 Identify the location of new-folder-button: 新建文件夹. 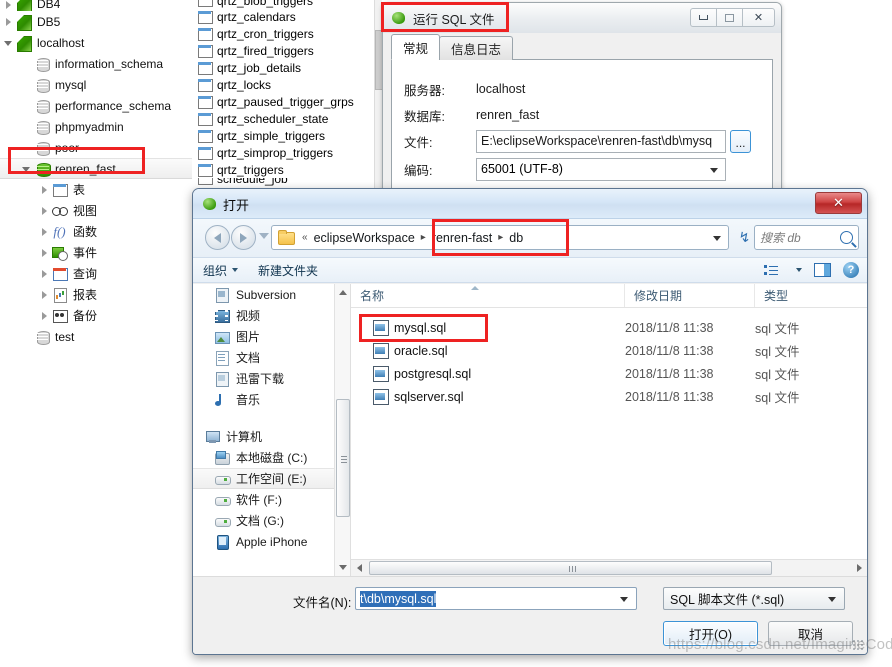
(288, 270).